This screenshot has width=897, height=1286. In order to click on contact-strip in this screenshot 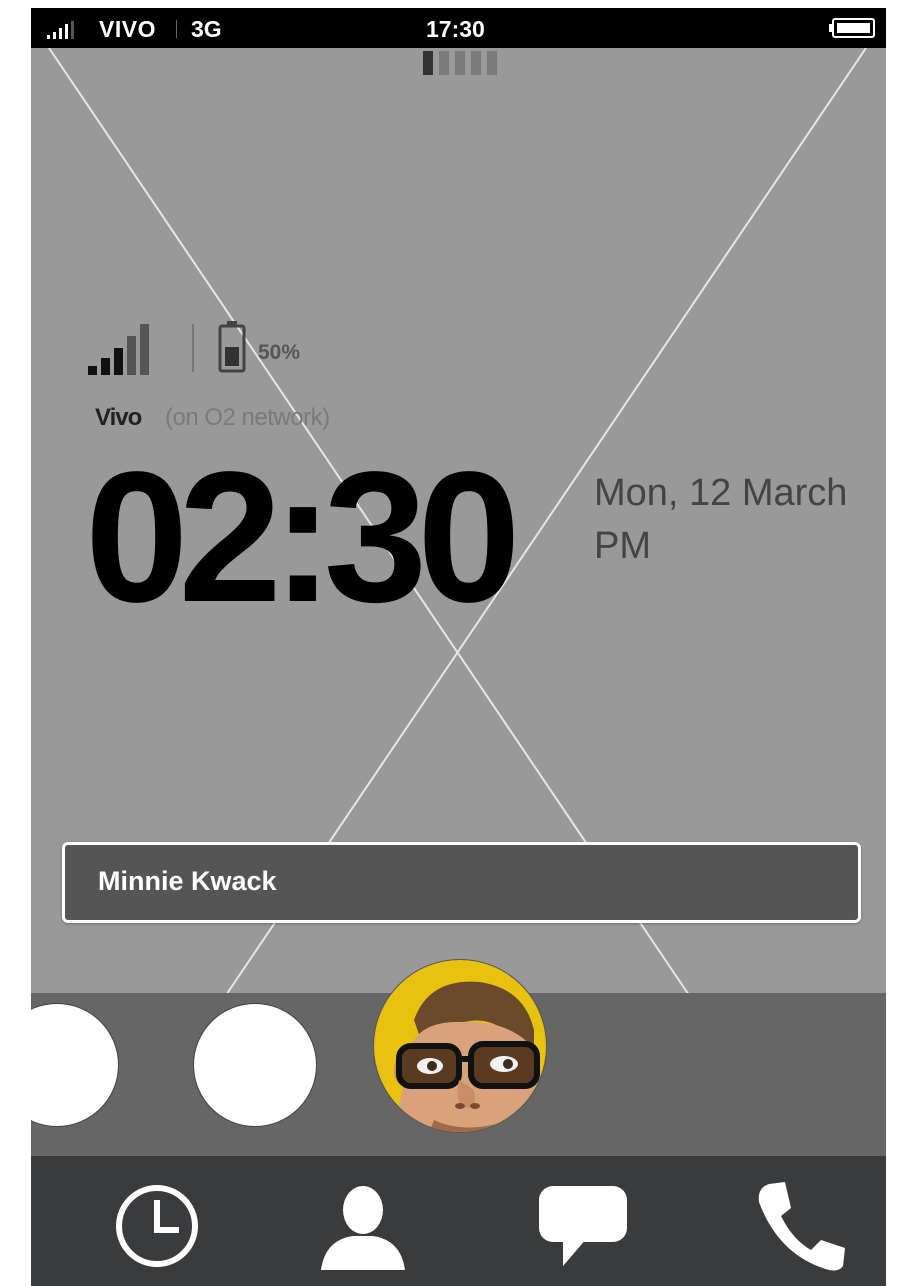, I will do `click(458, 1057)`.